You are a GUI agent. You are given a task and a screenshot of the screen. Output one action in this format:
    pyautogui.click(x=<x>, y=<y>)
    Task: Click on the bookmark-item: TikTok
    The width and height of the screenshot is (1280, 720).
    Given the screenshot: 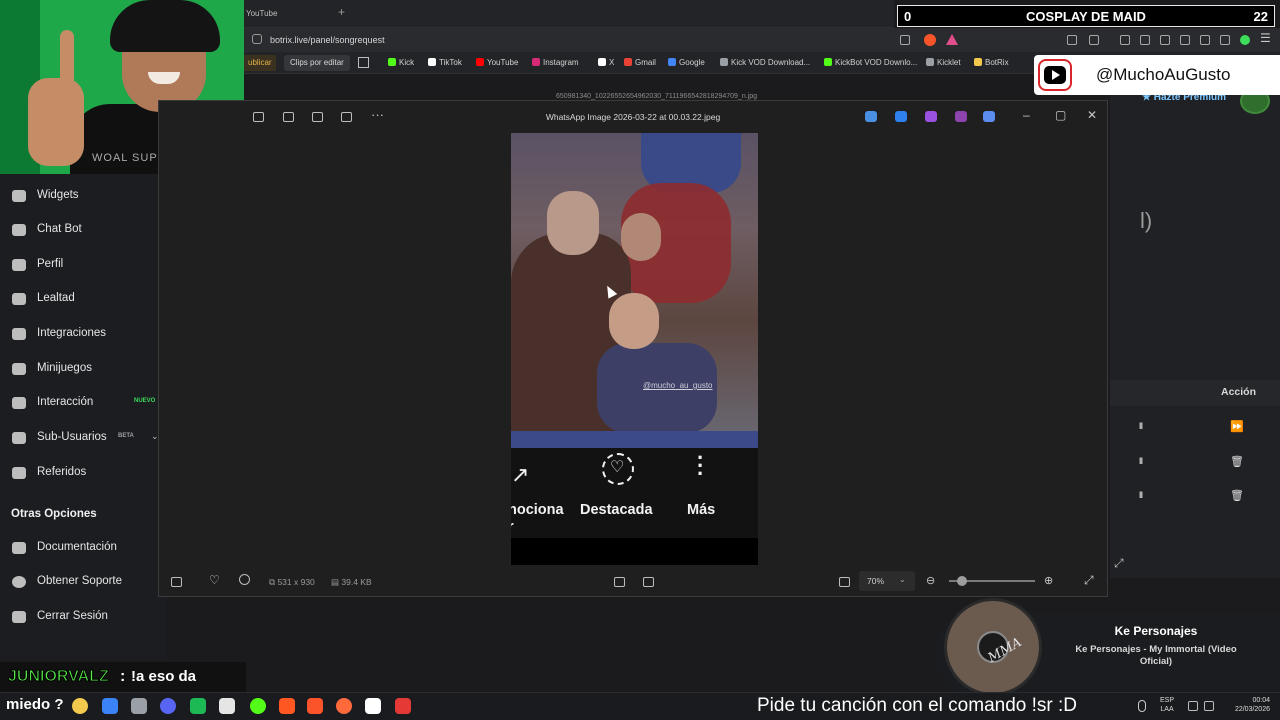 What is the action you would take?
    pyautogui.click(x=445, y=62)
    